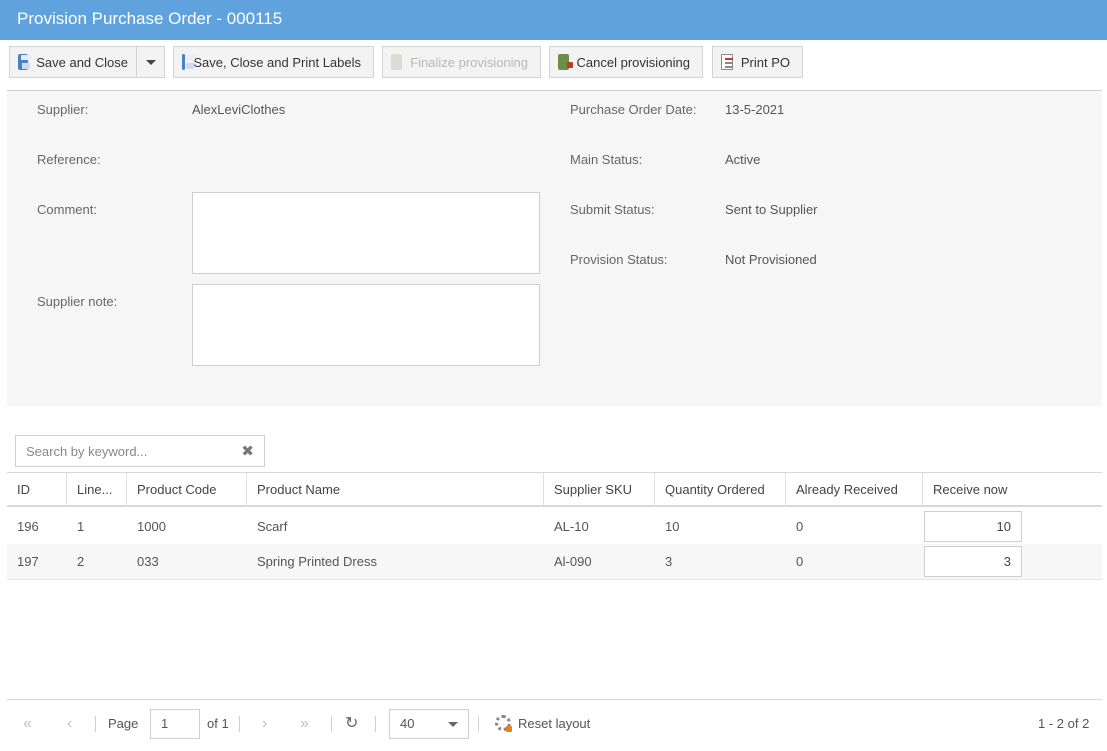  I want to click on print-po-label: Print PO, so click(765, 62).